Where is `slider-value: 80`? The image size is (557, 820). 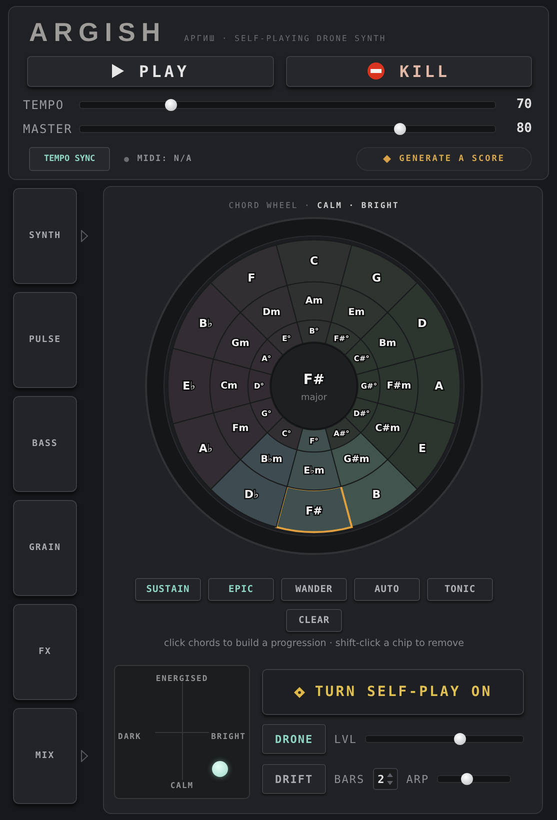
slider-value: 80 is located at coordinates (523, 128).